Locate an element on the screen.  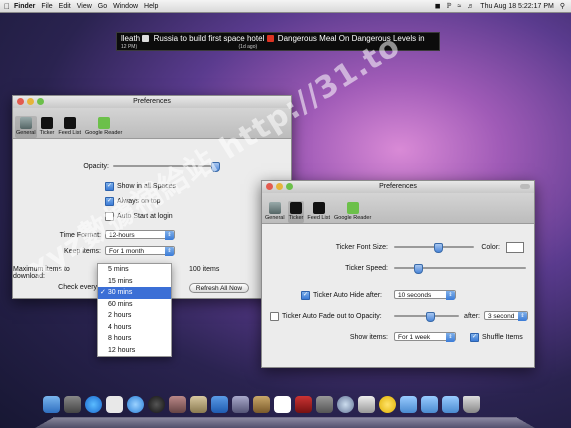
show-items-select: For 1 week ⇕ is located at coordinates (425, 337).